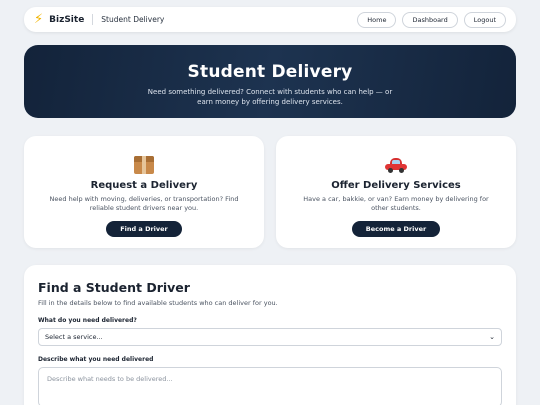 Image resolution: width=540 pixels, height=405 pixels. What do you see at coordinates (133, 19) in the screenshot?
I see `breadcrumb: Student Delivery` at bounding box center [133, 19].